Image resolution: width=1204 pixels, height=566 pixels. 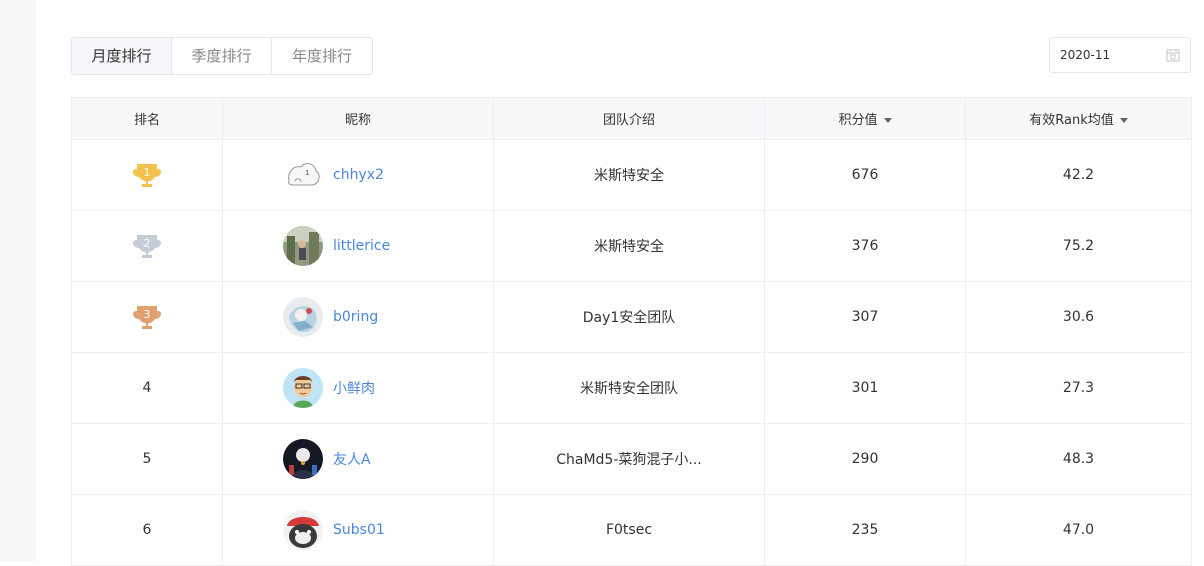 What do you see at coordinates (1173, 55) in the screenshot?
I see `calendar-icon` at bounding box center [1173, 55].